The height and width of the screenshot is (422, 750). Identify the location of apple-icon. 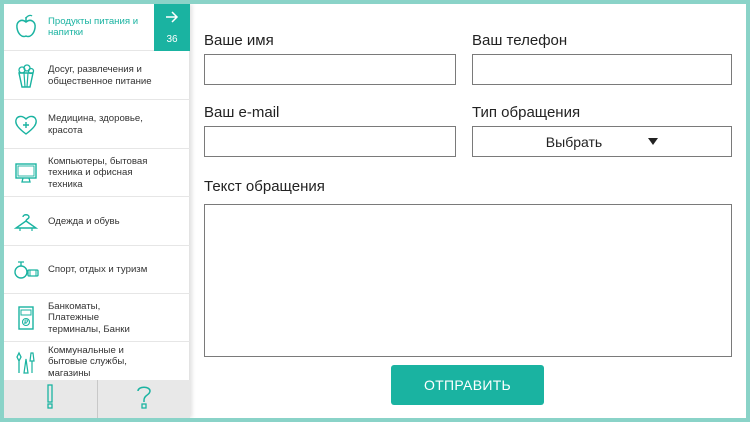
(26, 27).